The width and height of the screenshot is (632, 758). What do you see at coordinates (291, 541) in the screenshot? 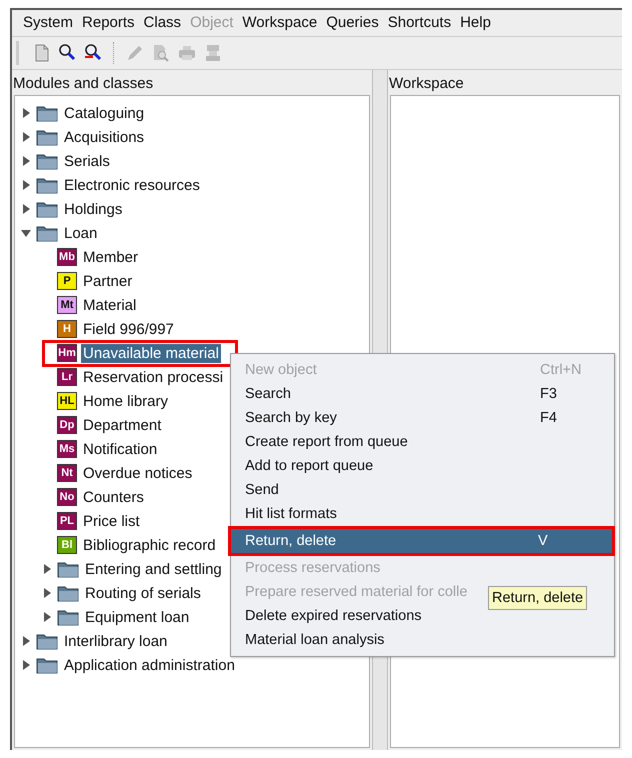
I see `menu-item-label: Return, delete` at bounding box center [291, 541].